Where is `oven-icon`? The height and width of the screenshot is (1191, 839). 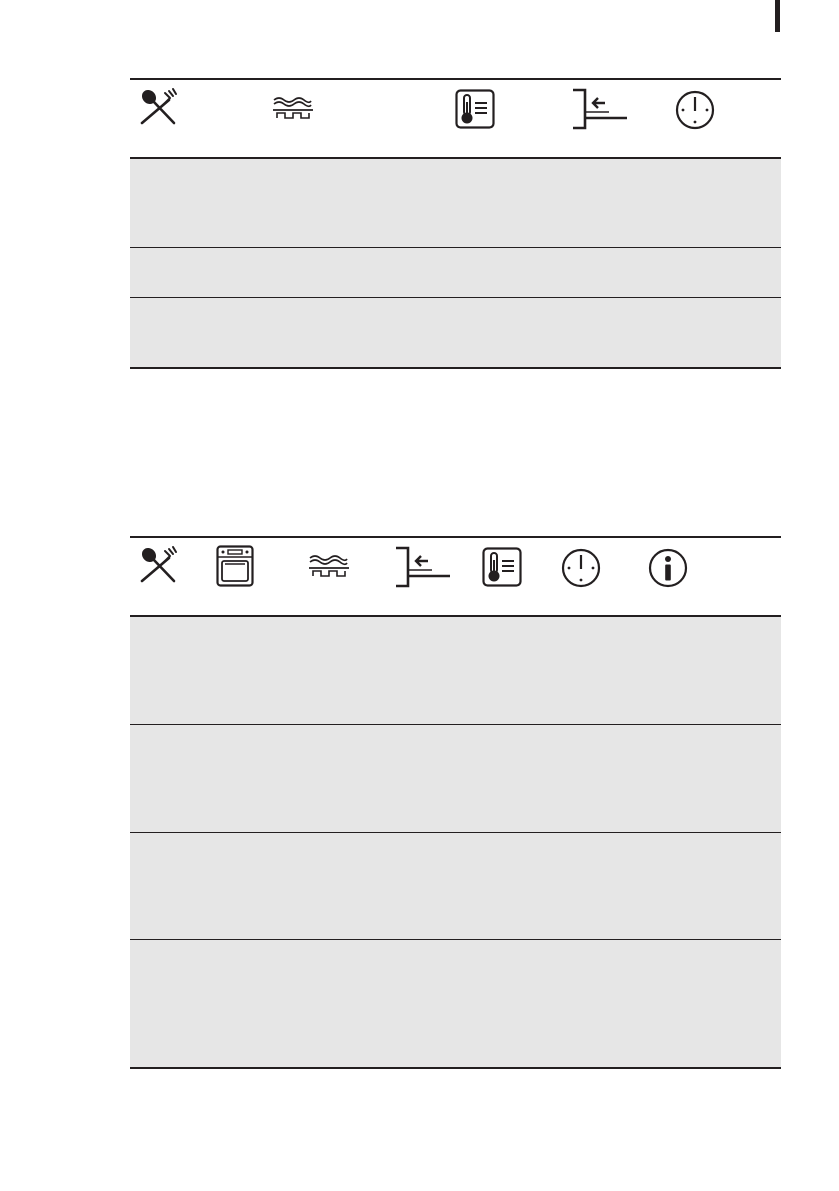
oven-icon is located at coordinates (235, 566).